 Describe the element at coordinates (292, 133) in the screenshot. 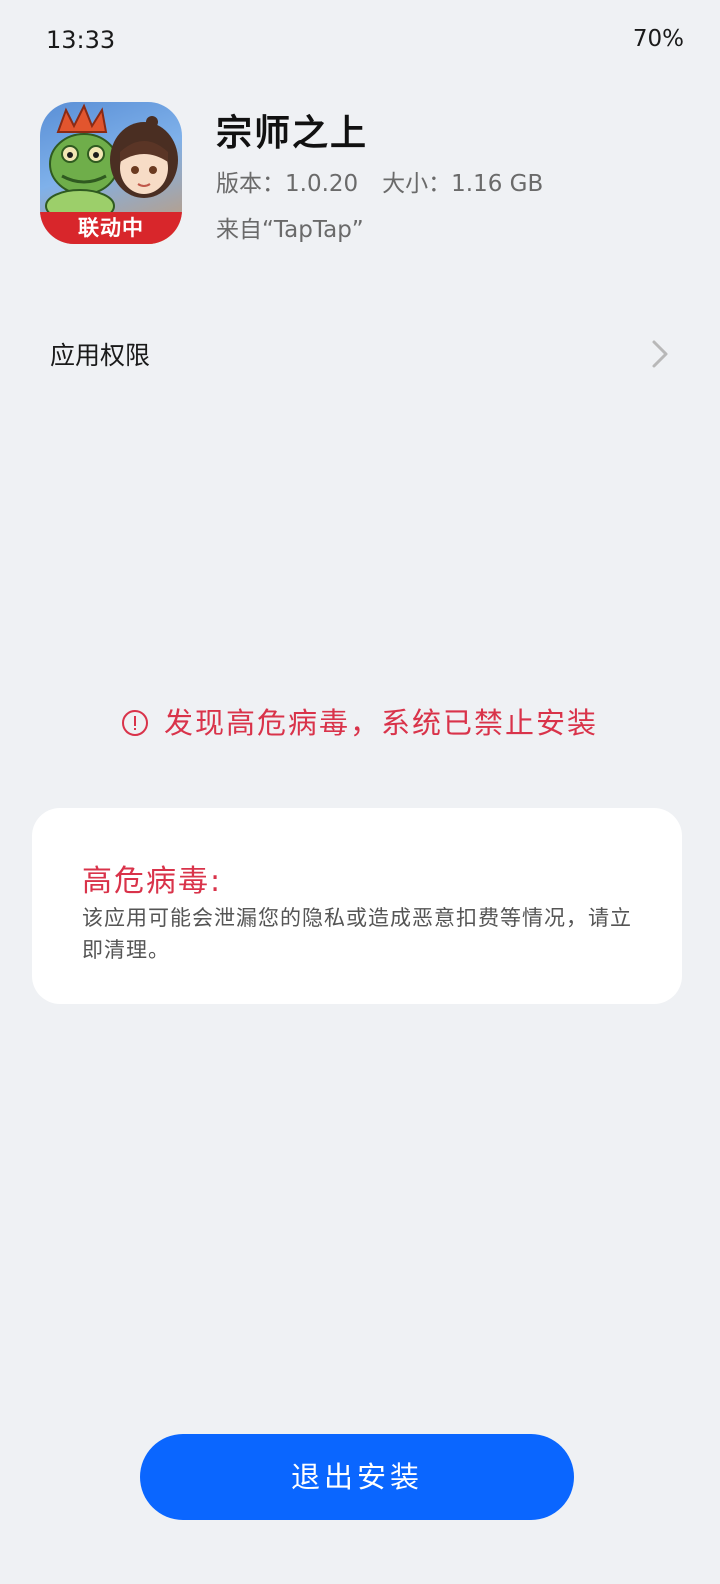

I see `app-name: 宗师之上` at that location.